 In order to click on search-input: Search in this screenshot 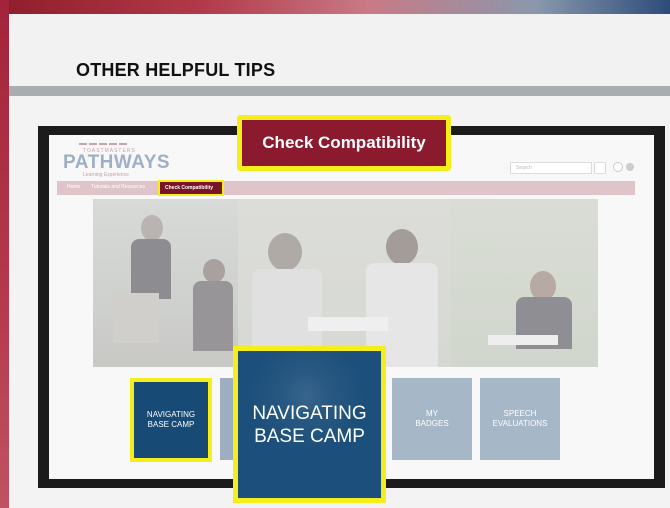, I will do `click(551, 168)`.